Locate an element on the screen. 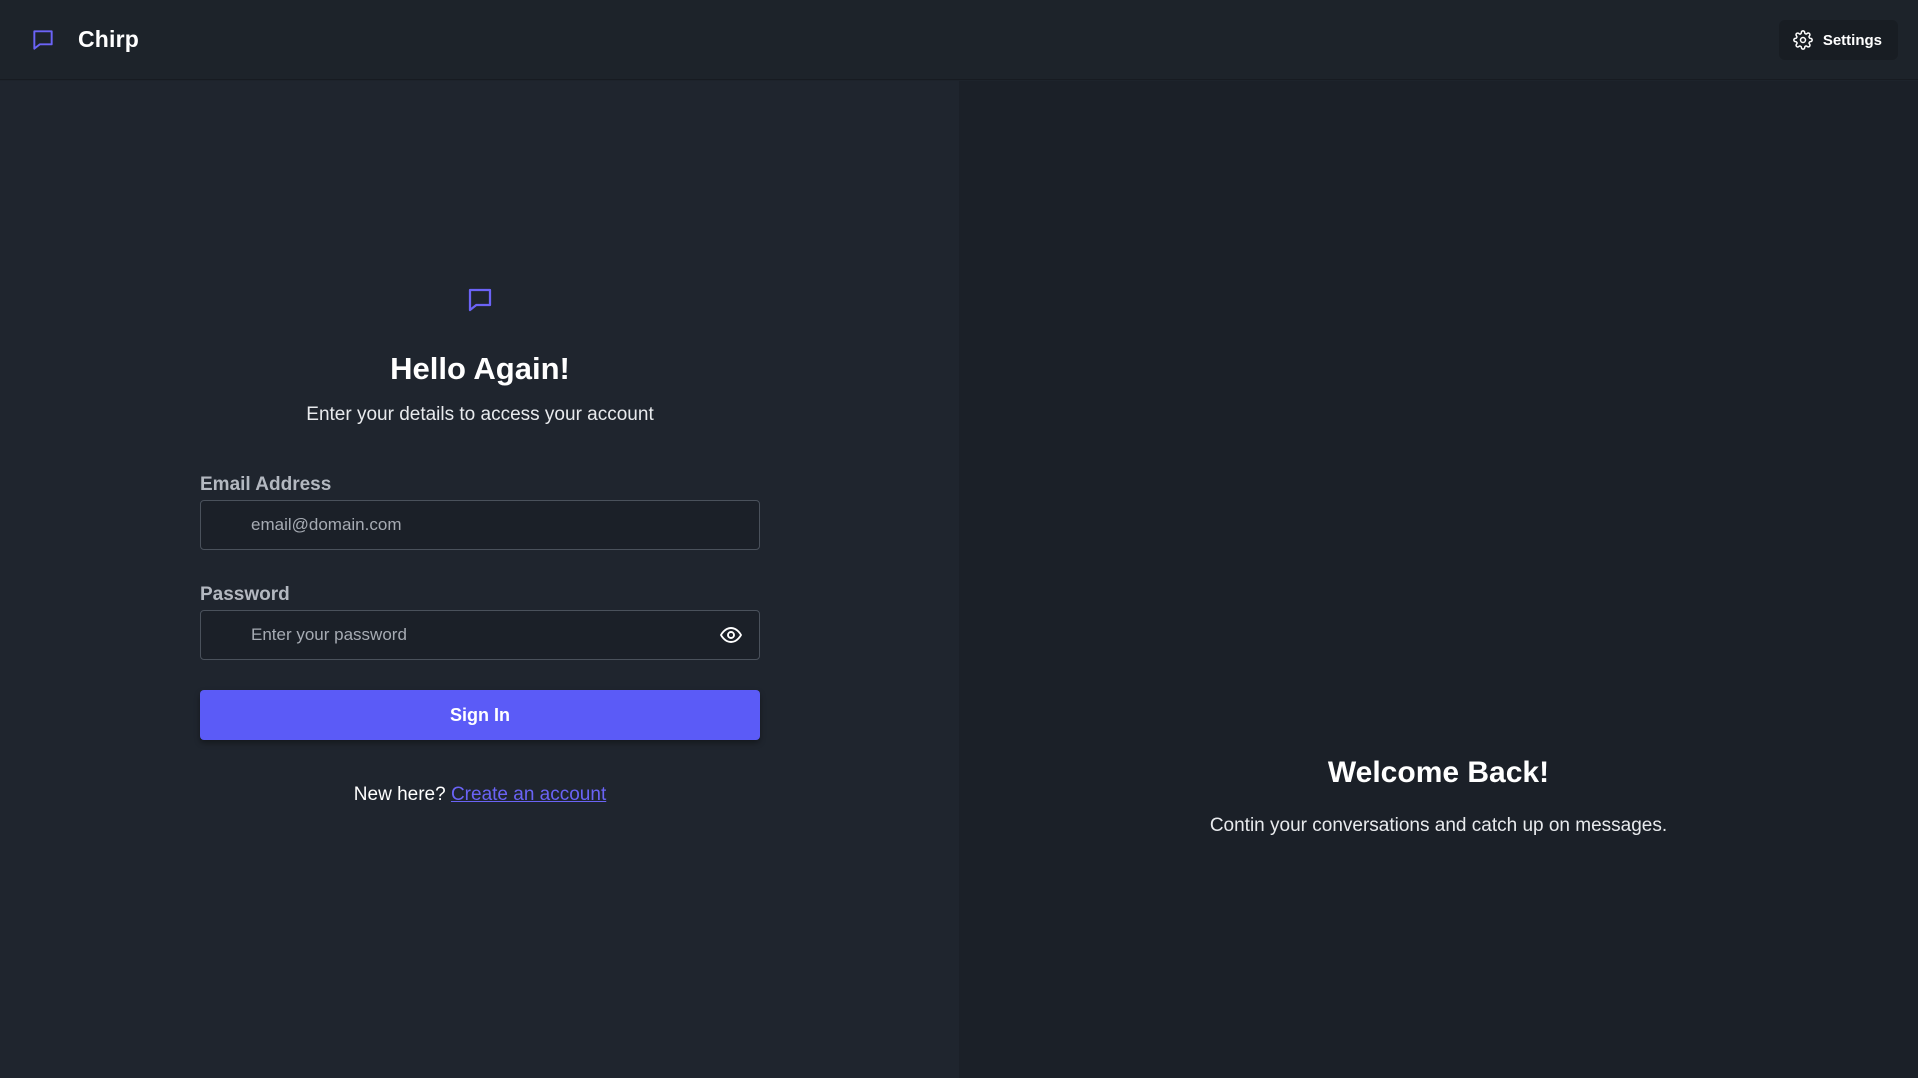  settings-label: Settings is located at coordinates (1852, 40).